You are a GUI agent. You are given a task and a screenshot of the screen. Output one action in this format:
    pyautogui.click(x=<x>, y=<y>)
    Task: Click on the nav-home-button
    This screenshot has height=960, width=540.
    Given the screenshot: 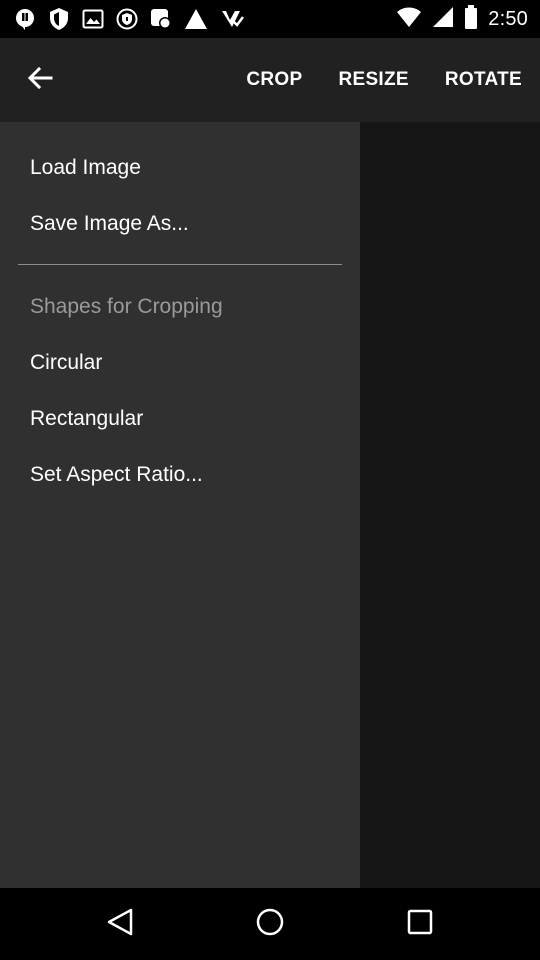 What is the action you would take?
    pyautogui.click(x=270, y=924)
    